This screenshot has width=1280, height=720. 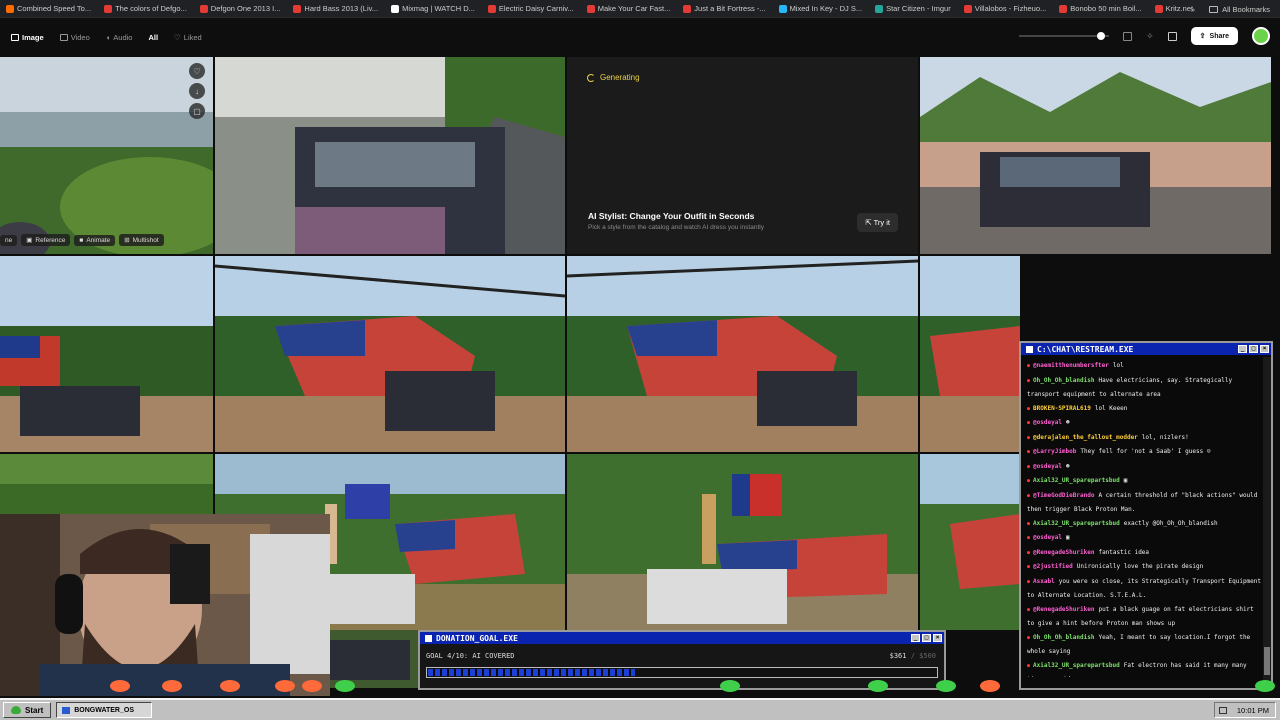 I want to click on action-label: Reference, so click(x=50, y=240).